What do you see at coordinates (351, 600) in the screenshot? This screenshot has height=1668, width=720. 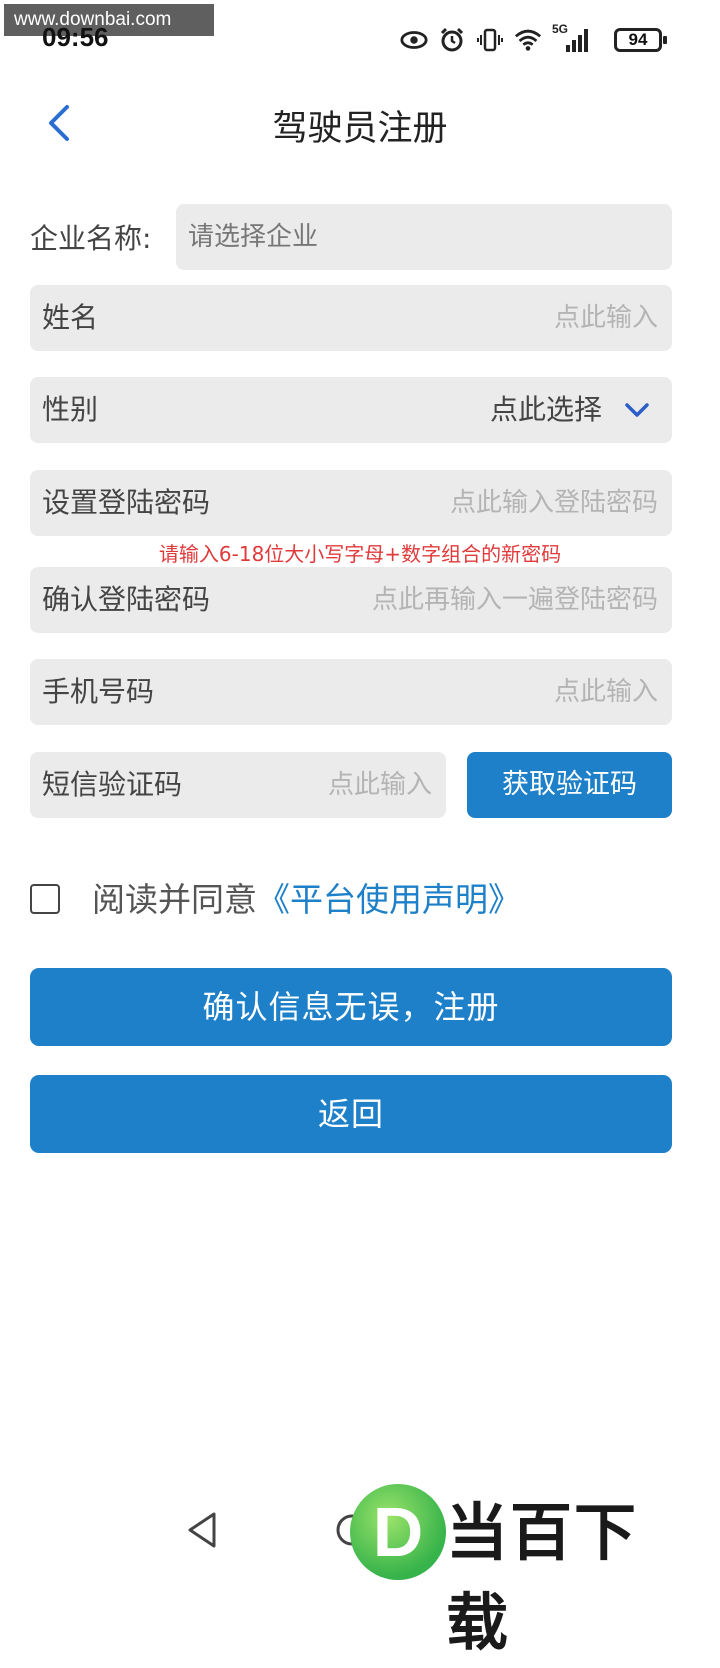 I see `confirm-password-field: 确认登陆密码 点此再输入一遍登陆密码` at bounding box center [351, 600].